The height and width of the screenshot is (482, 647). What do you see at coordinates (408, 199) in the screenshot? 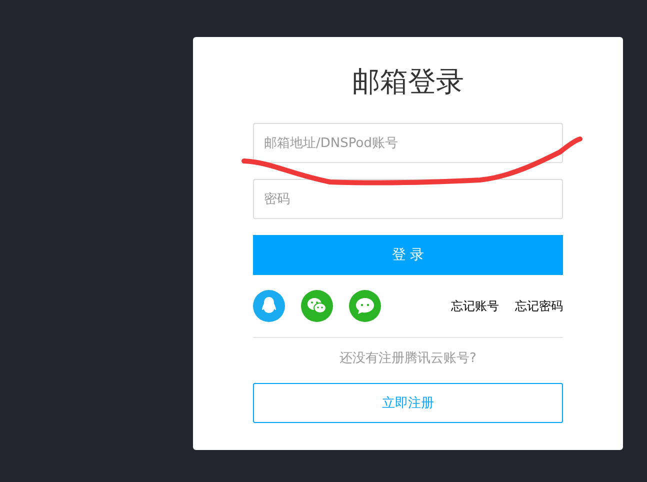
I see `input-field: 密码` at bounding box center [408, 199].